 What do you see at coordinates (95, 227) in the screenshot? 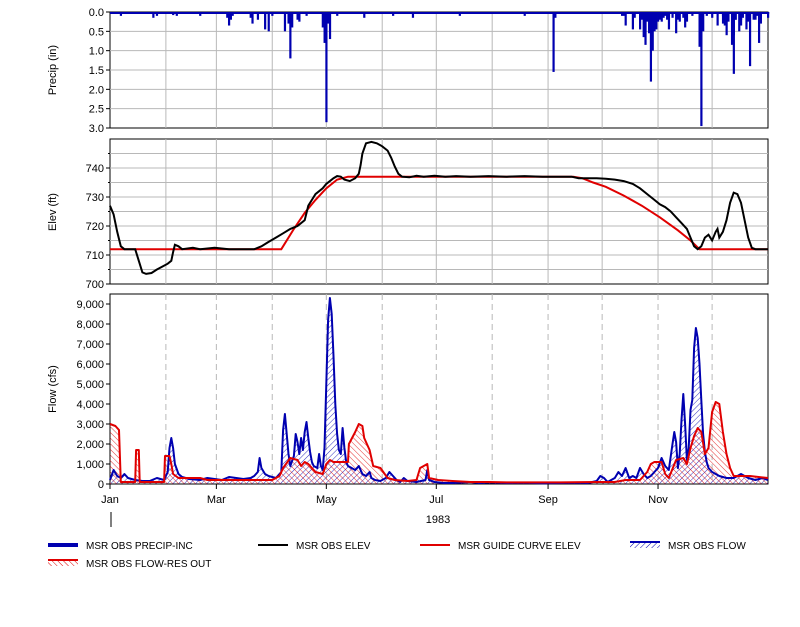
I see `elev-y-tick-label: 720` at bounding box center [95, 227].